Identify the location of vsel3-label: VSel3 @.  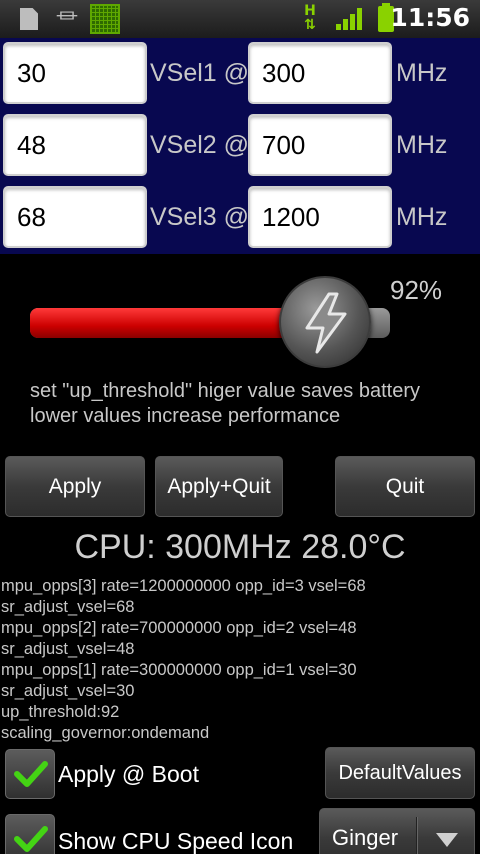
(200, 217).